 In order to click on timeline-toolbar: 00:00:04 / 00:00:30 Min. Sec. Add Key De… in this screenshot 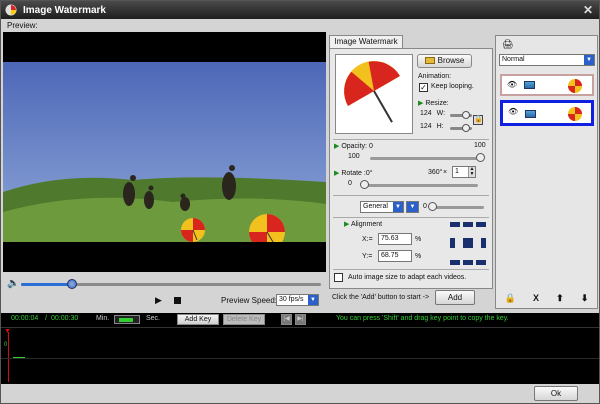, I will do `click(300, 320)`.